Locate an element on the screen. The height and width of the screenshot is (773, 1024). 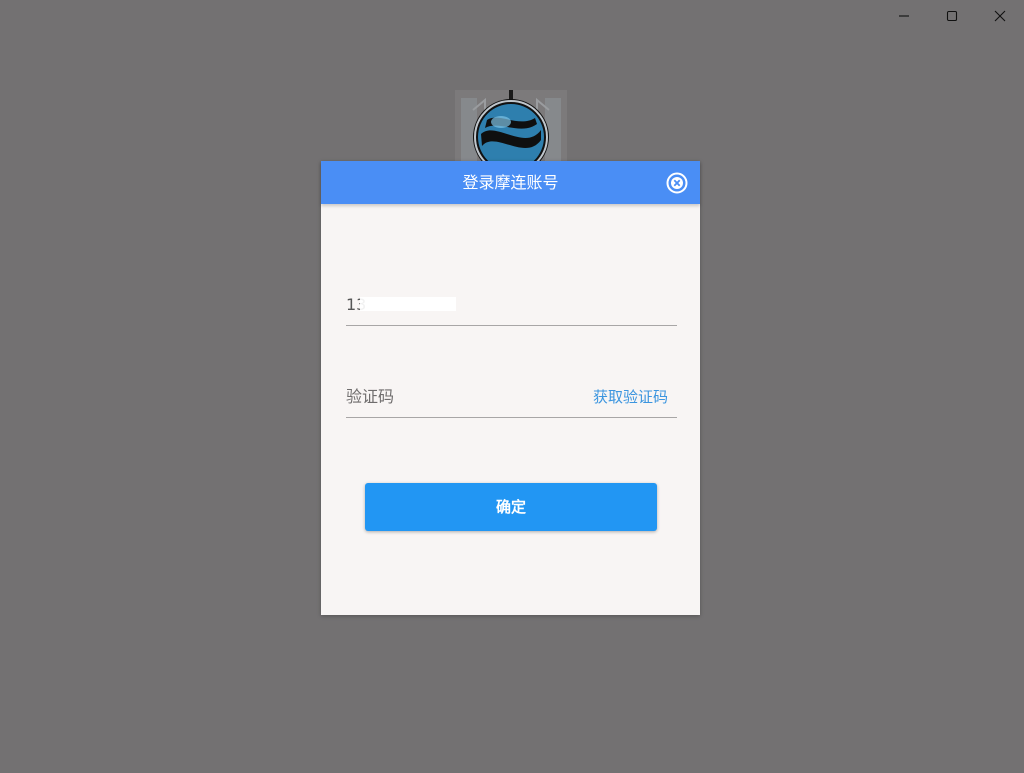
dialog-header: 登录摩连账号 is located at coordinates (510, 182).